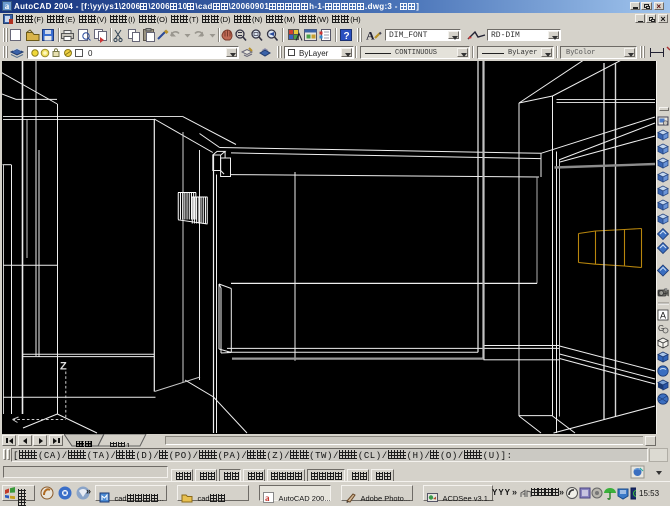  What do you see at coordinates (63, 367) in the screenshot?
I see `svg-text: Z` at bounding box center [63, 367].